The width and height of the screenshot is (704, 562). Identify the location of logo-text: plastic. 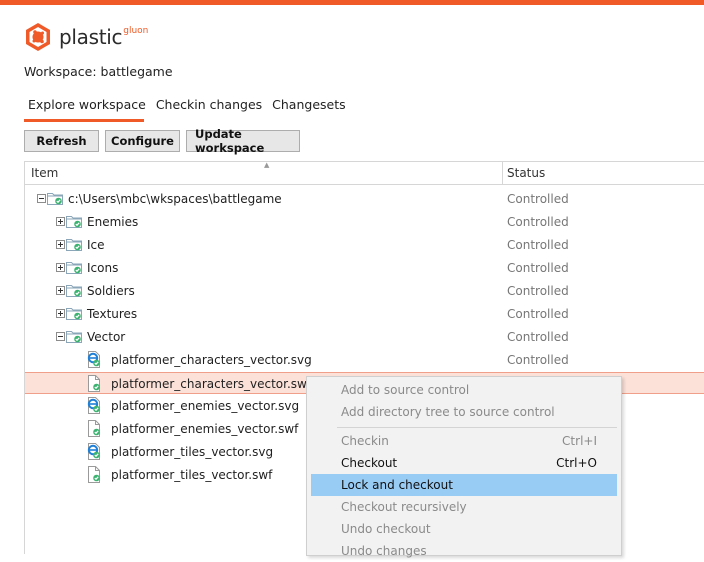
(91, 37).